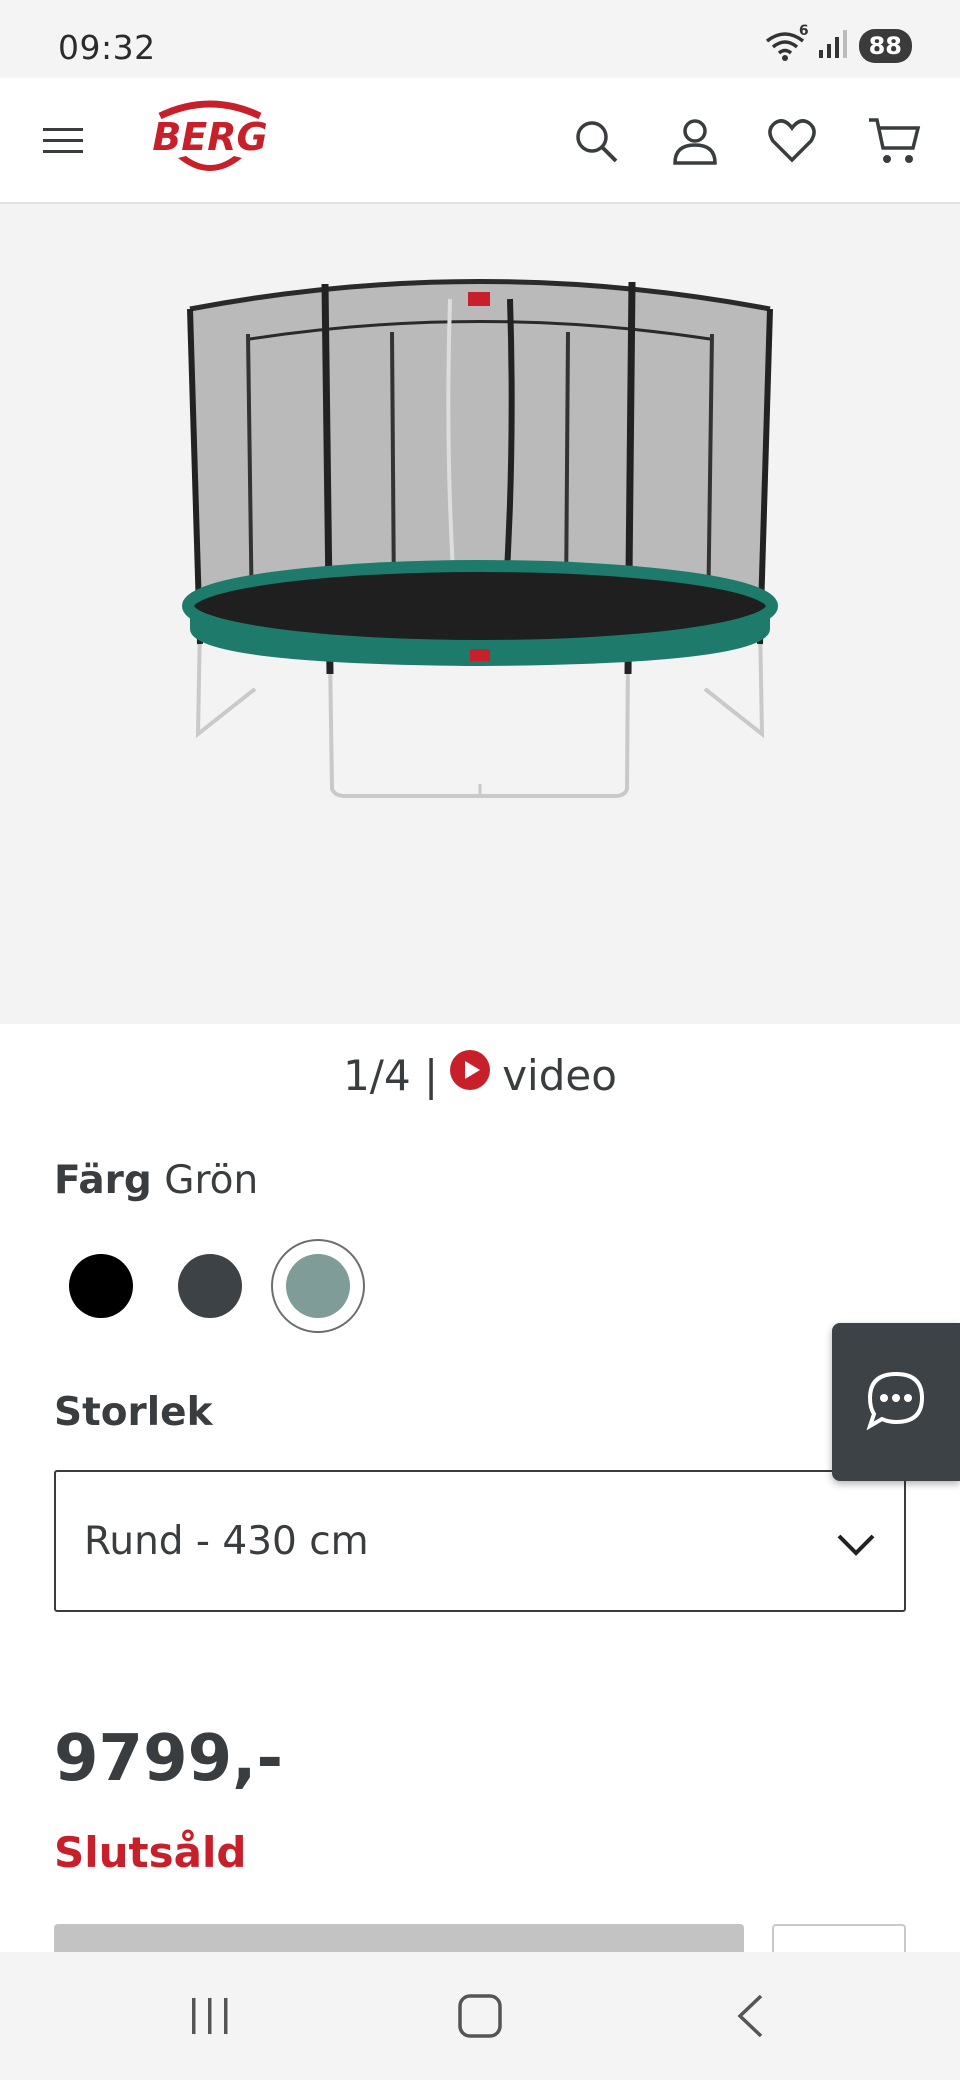  I want to click on color-swatch-grey, so click(210, 1286).